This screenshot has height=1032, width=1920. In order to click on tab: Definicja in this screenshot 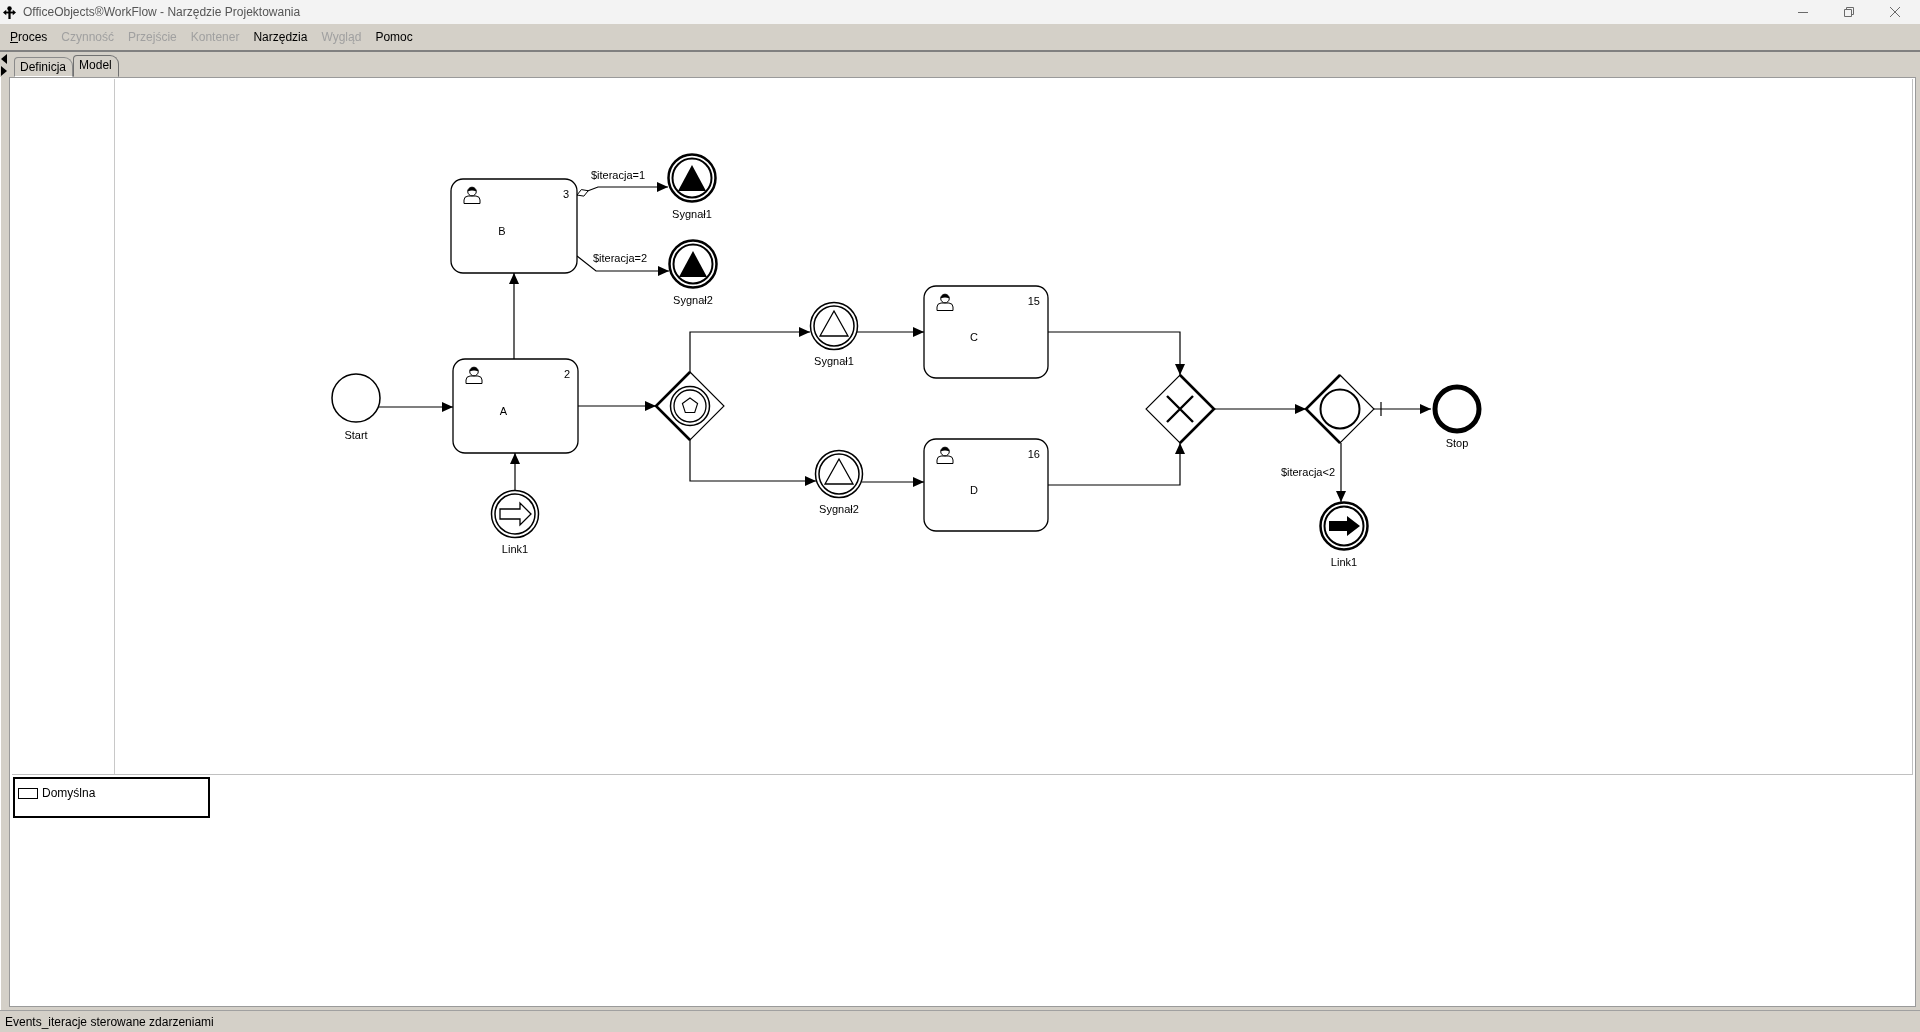, I will do `click(44, 67)`.